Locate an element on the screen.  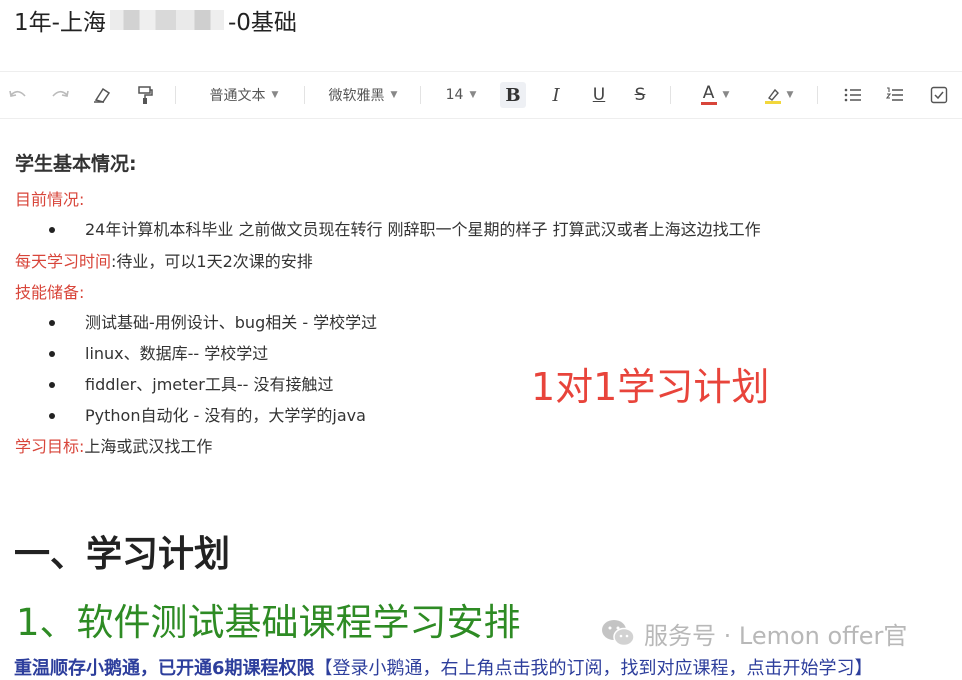
list-item: 测试基础-用例设计、bug相关 - 学校学过 is located at coordinates (231, 322).